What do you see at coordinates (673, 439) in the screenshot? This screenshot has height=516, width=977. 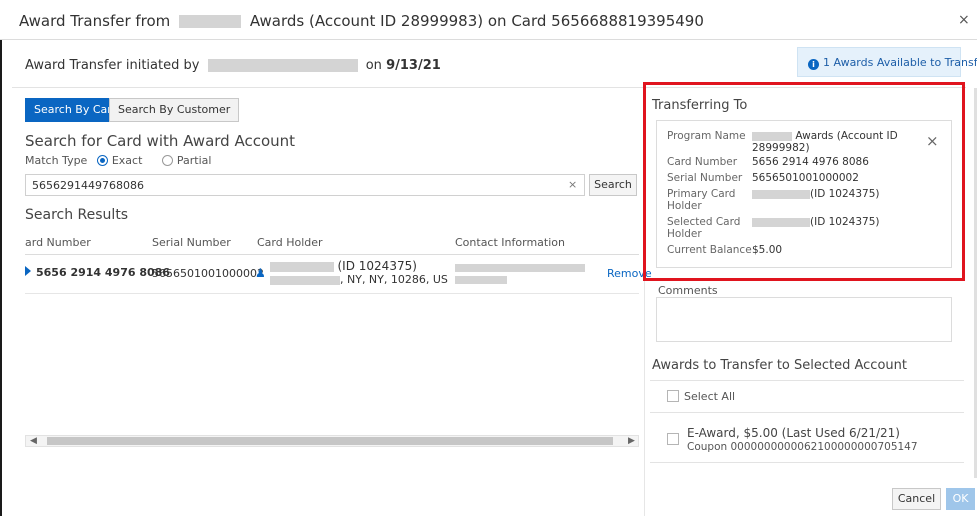 I see `award-item-checkbox` at bounding box center [673, 439].